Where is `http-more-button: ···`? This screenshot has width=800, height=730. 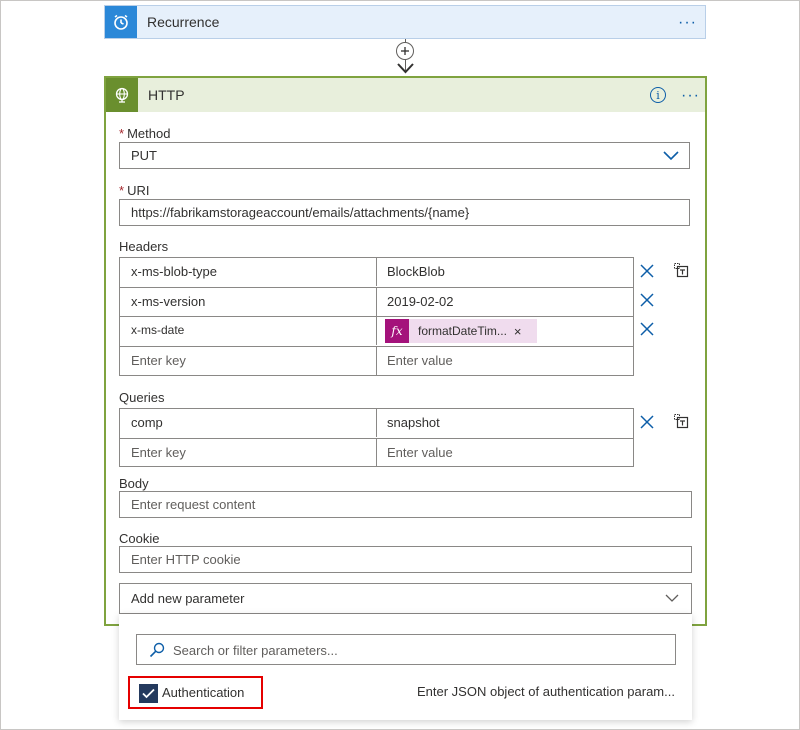 http-more-button: ··· is located at coordinates (690, 96).